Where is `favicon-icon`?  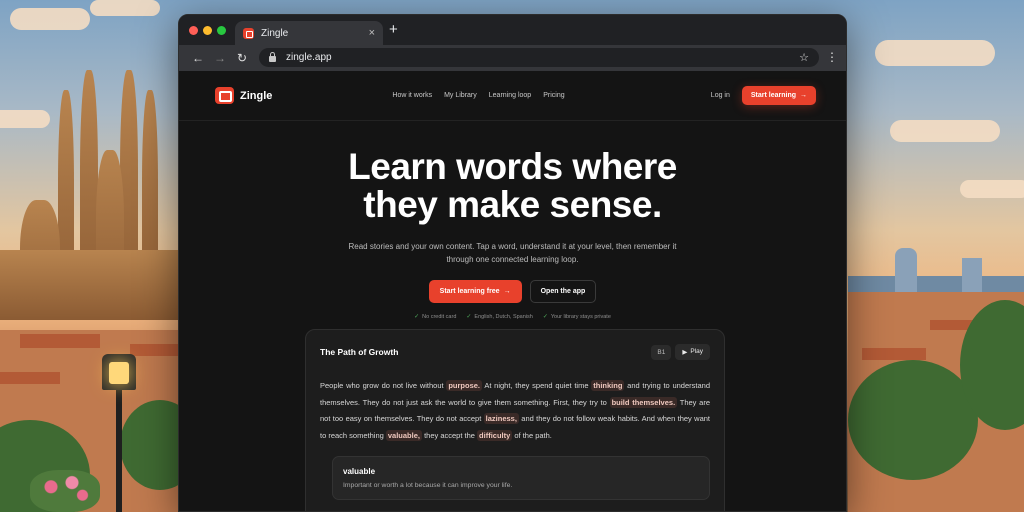 favicon-icon is located at coordinates (248, 33).